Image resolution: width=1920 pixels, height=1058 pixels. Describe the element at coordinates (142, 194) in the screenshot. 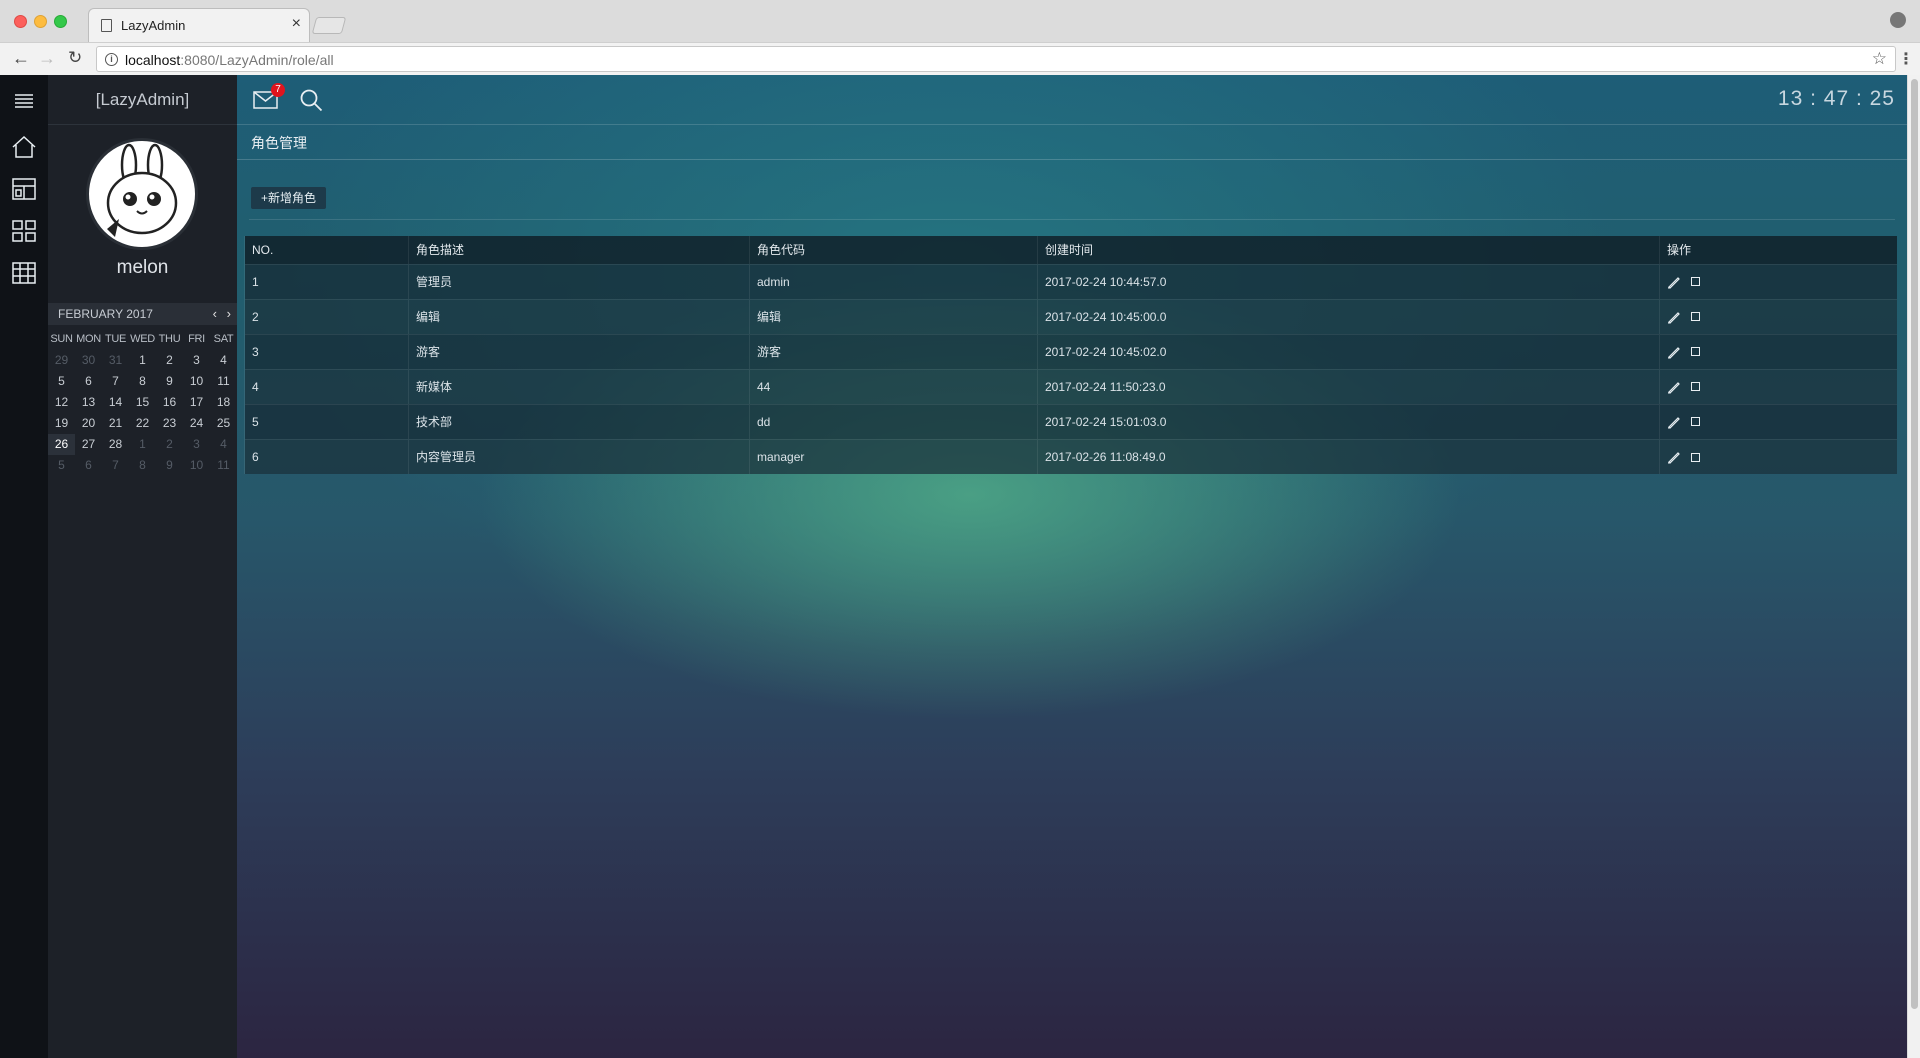

I see `avatar` at that location.